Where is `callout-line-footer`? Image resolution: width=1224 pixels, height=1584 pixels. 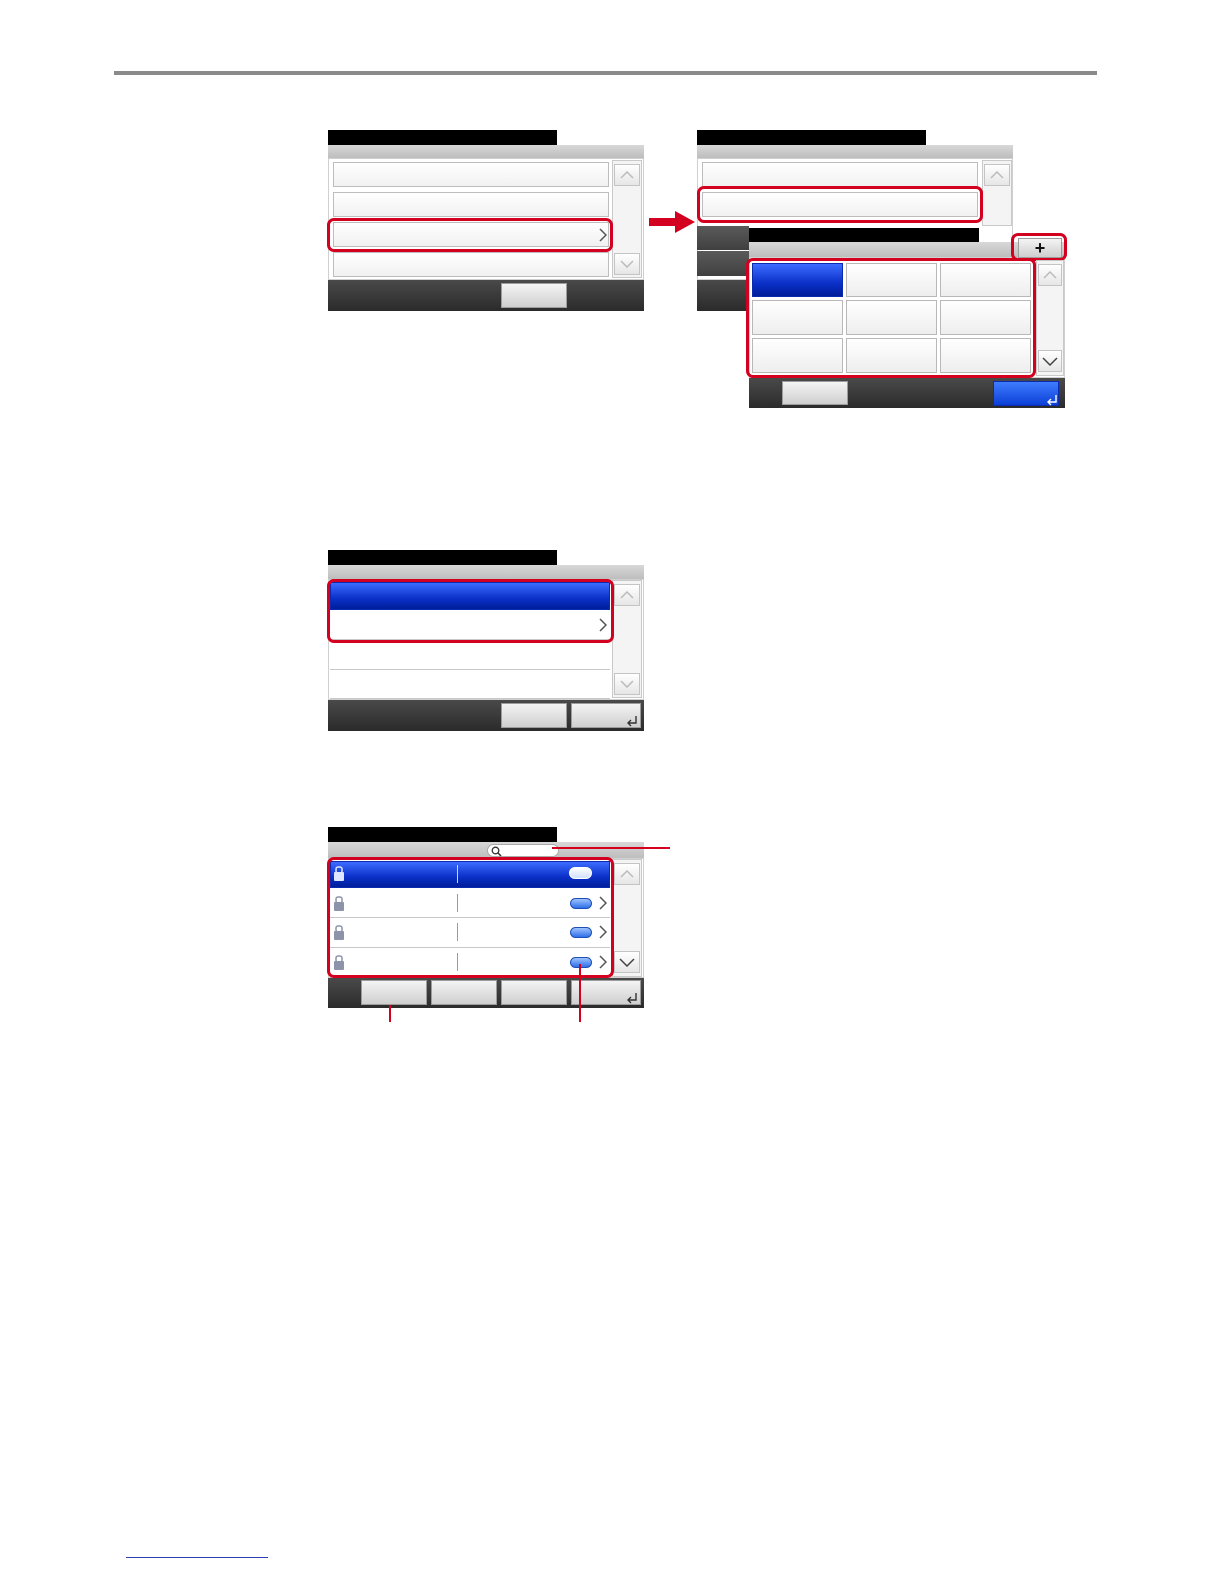 callout-line-footer is located at coordinates (390, 1013).